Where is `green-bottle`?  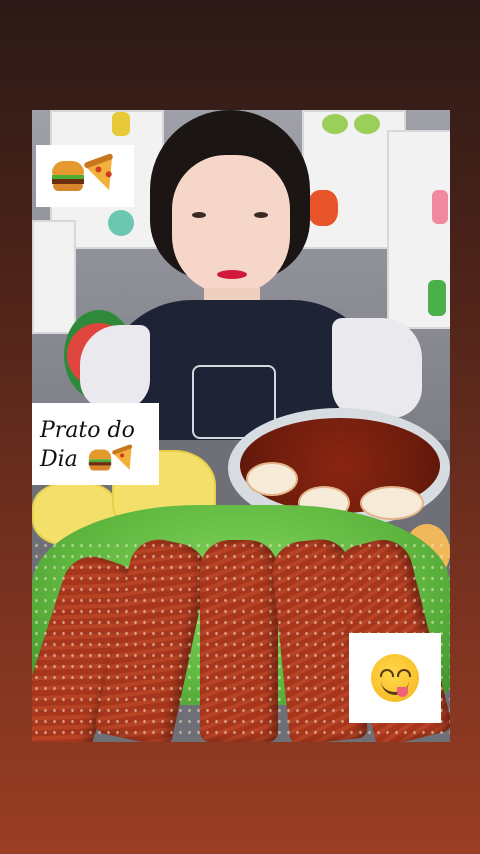
green-bottle is located at coordinates (437, 298).